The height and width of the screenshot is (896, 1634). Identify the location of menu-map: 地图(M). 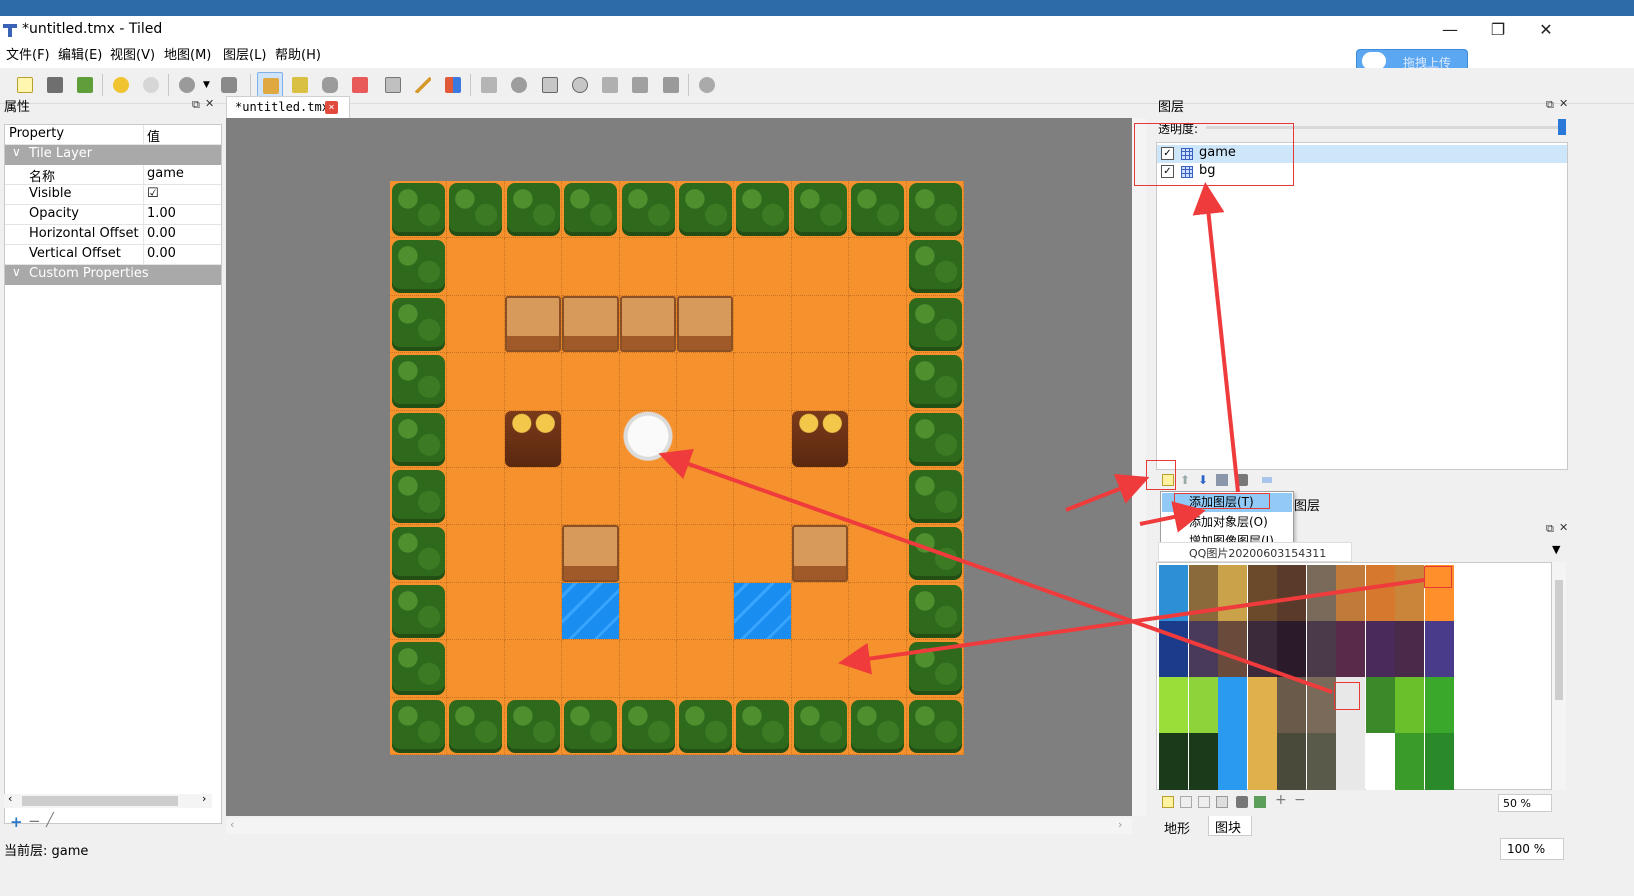
(187, 53).